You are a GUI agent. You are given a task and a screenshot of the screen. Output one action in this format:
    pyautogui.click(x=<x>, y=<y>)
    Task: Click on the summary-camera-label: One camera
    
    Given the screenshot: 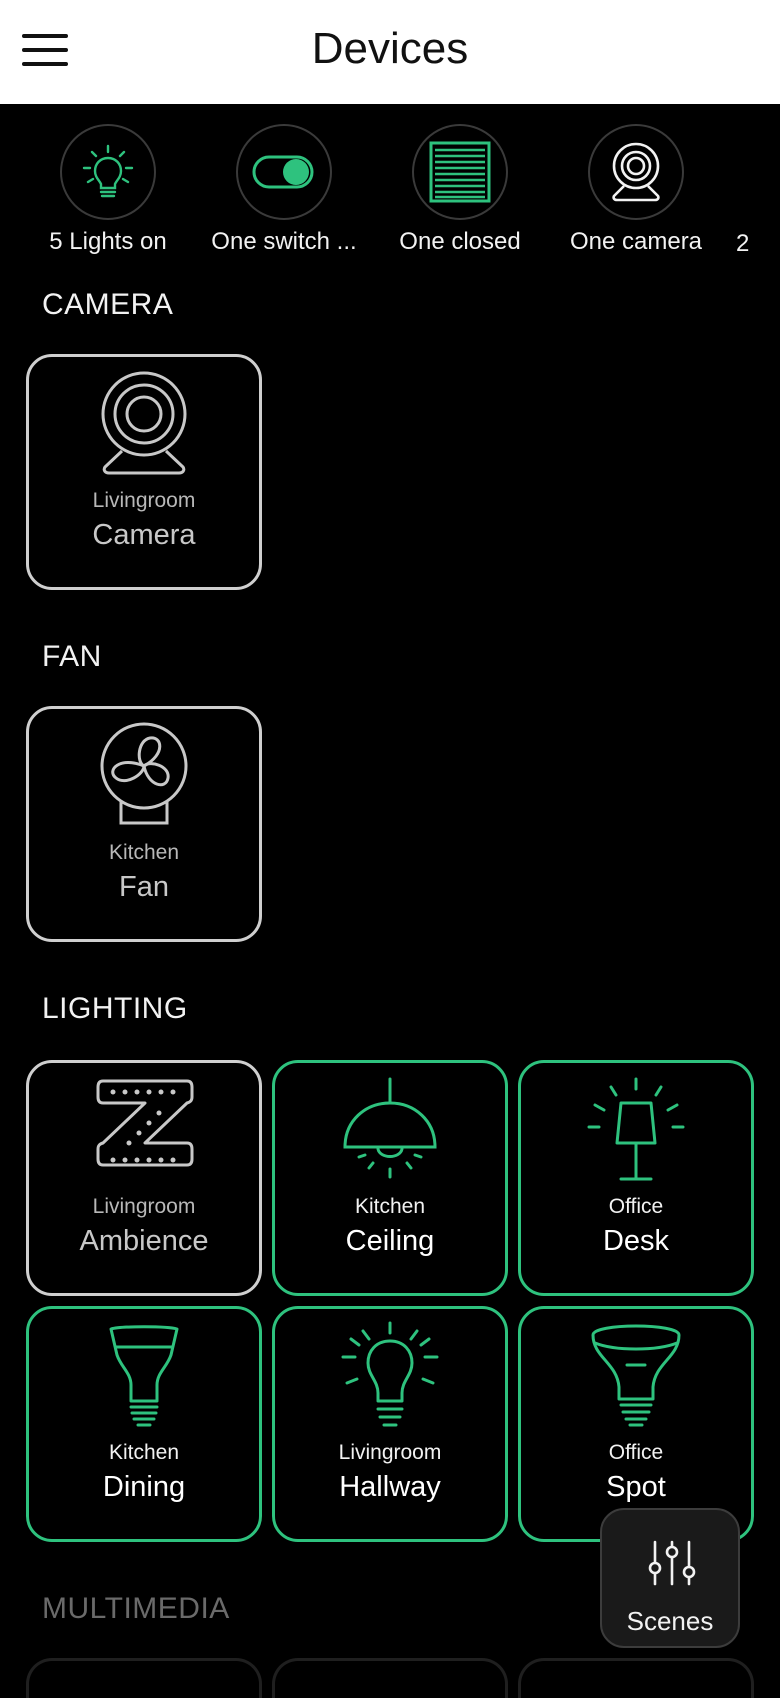 What is the action you would take?
    pyautogui.click(x=636, y=241)
    